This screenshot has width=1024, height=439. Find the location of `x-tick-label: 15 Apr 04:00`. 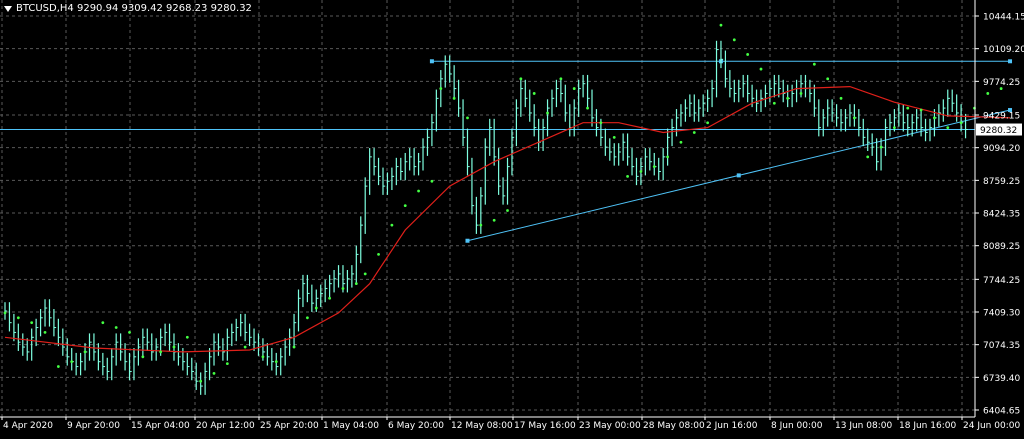

x-tick-label: 15 Apr 04:00 is located at coordinates (160, 426).